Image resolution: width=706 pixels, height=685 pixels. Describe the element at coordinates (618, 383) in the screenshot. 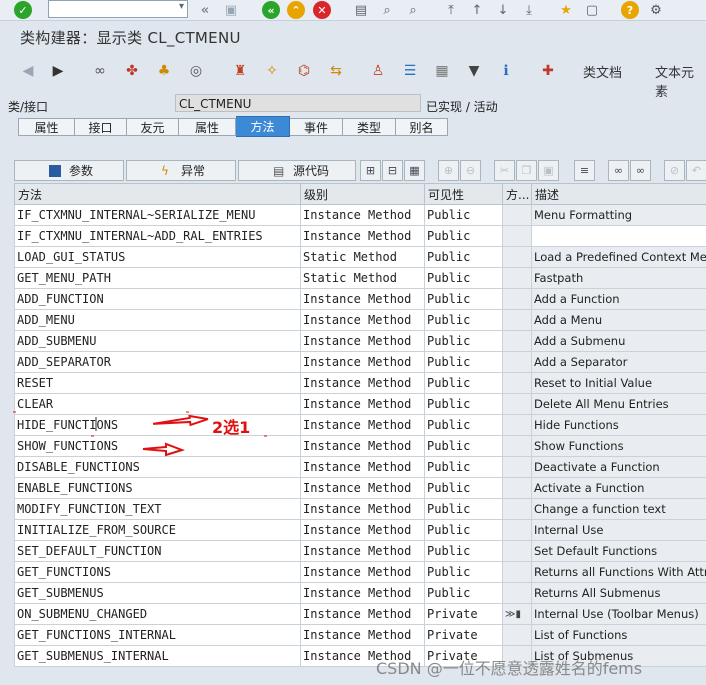

I see `description-cell: Reset to Initial Value` at that location.